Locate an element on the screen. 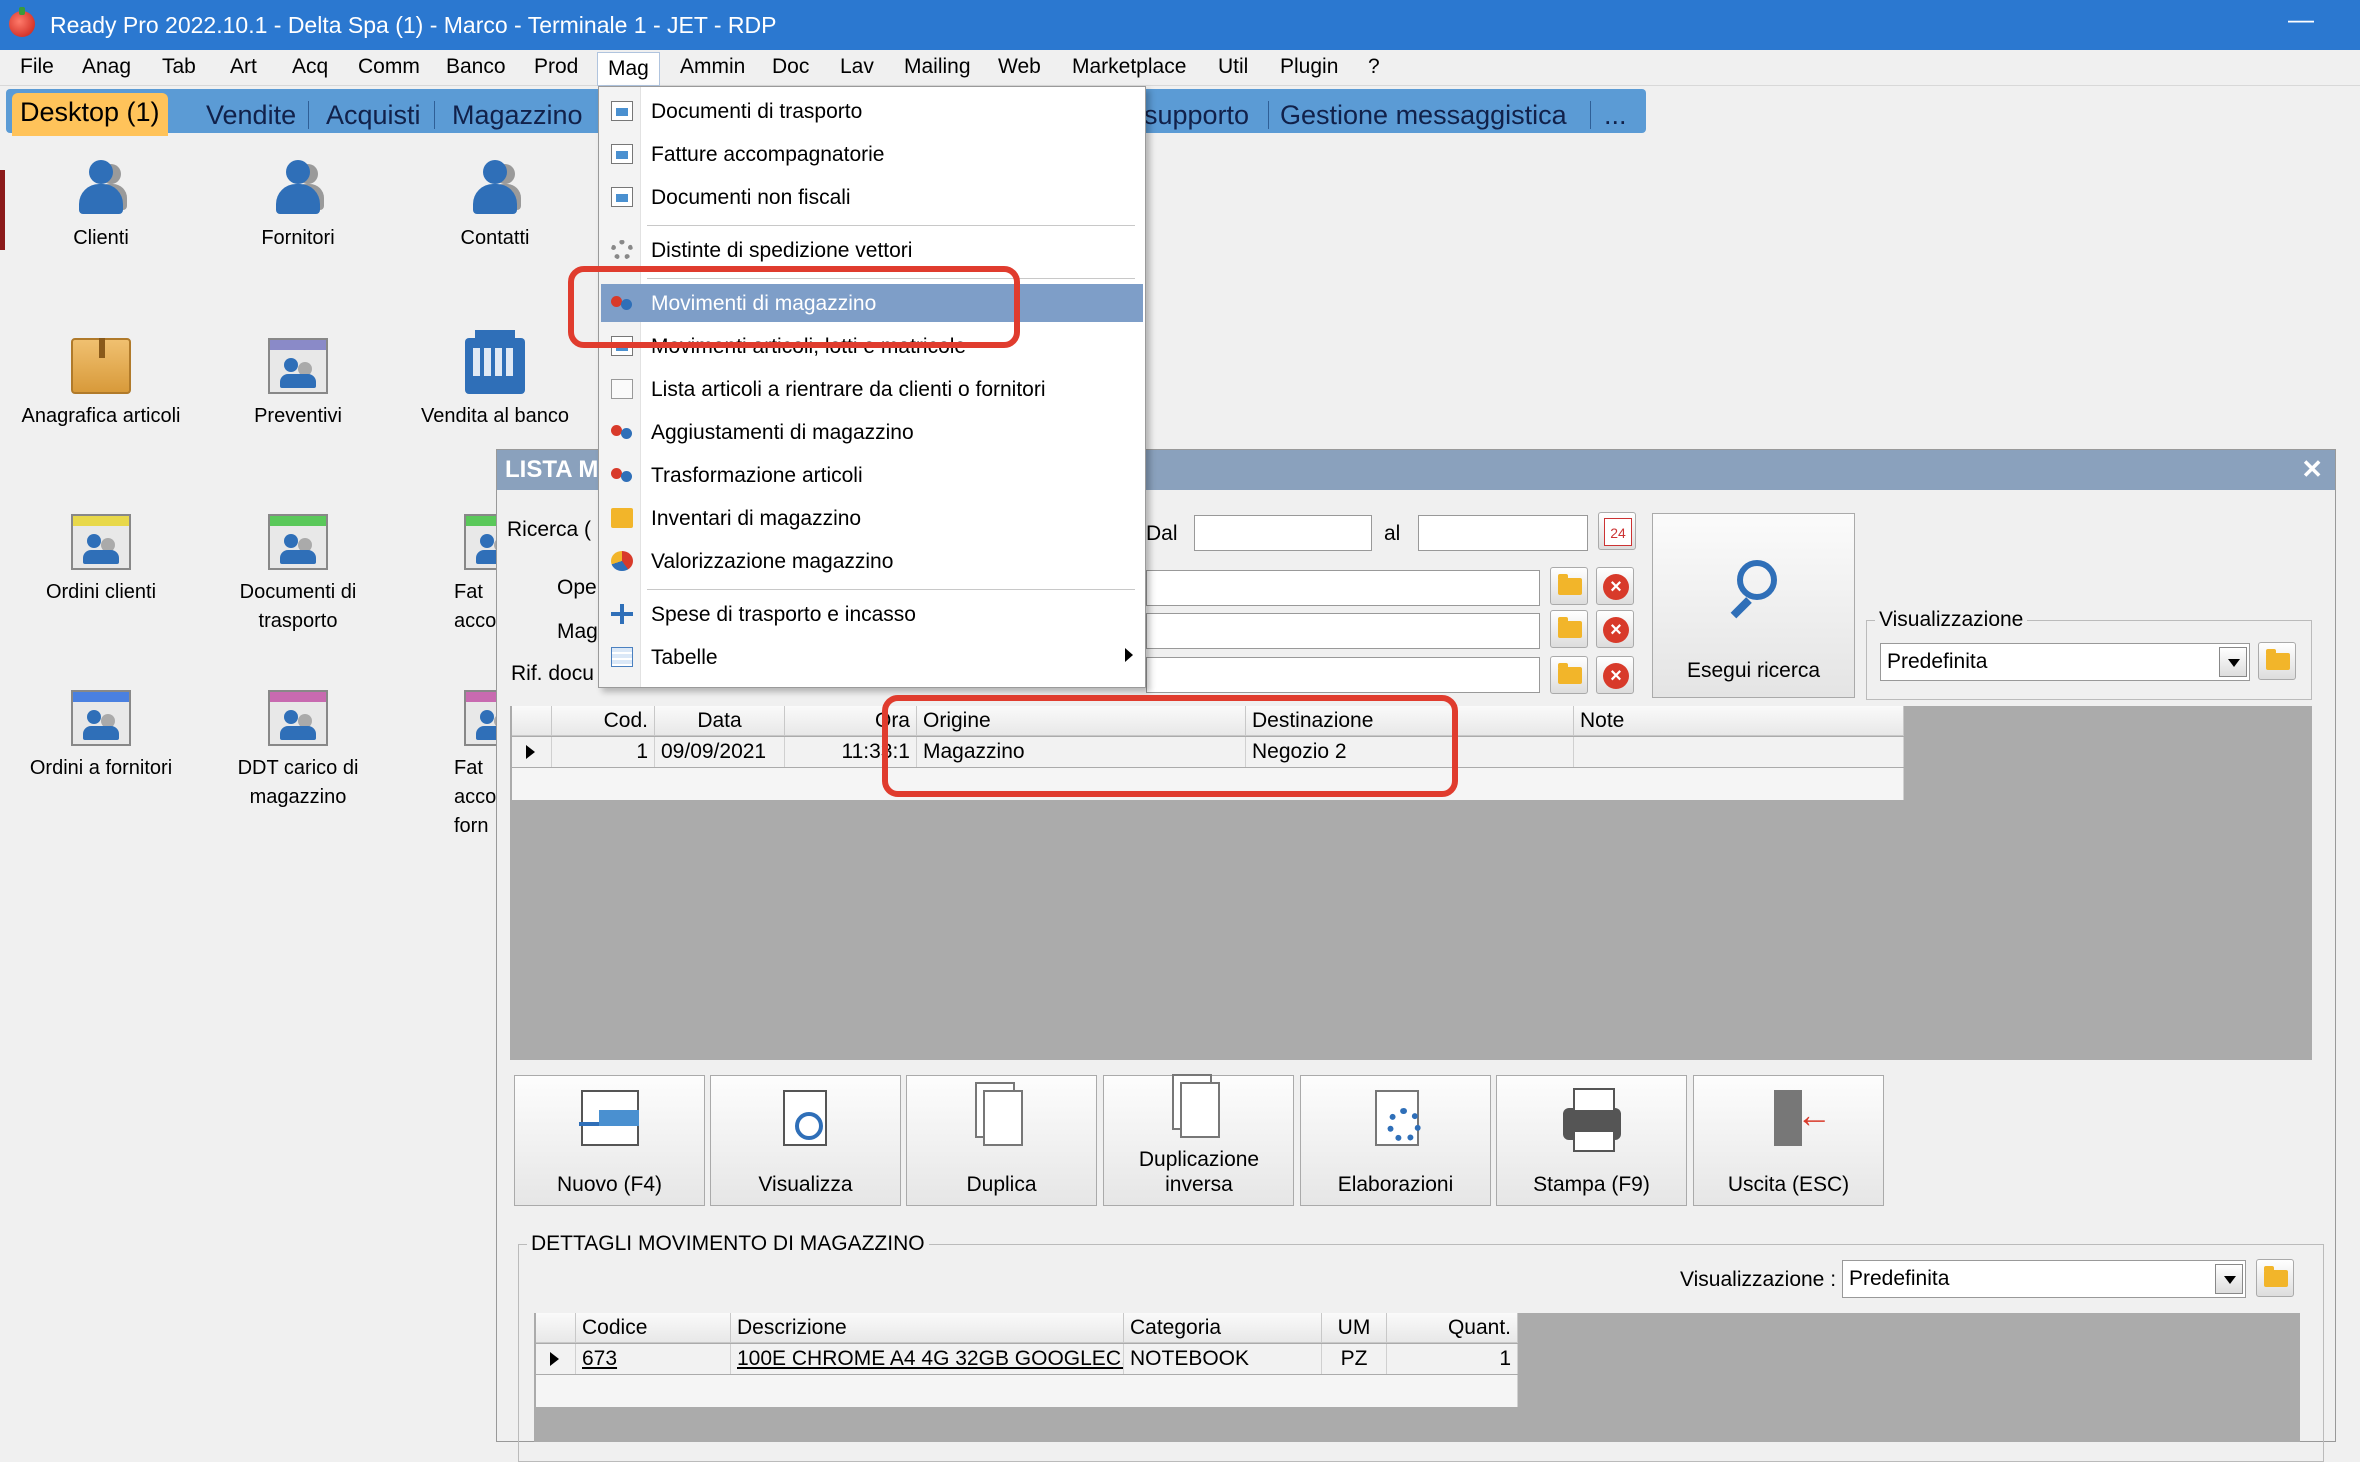  transport-document-icon is located at coordinates (298, 542).